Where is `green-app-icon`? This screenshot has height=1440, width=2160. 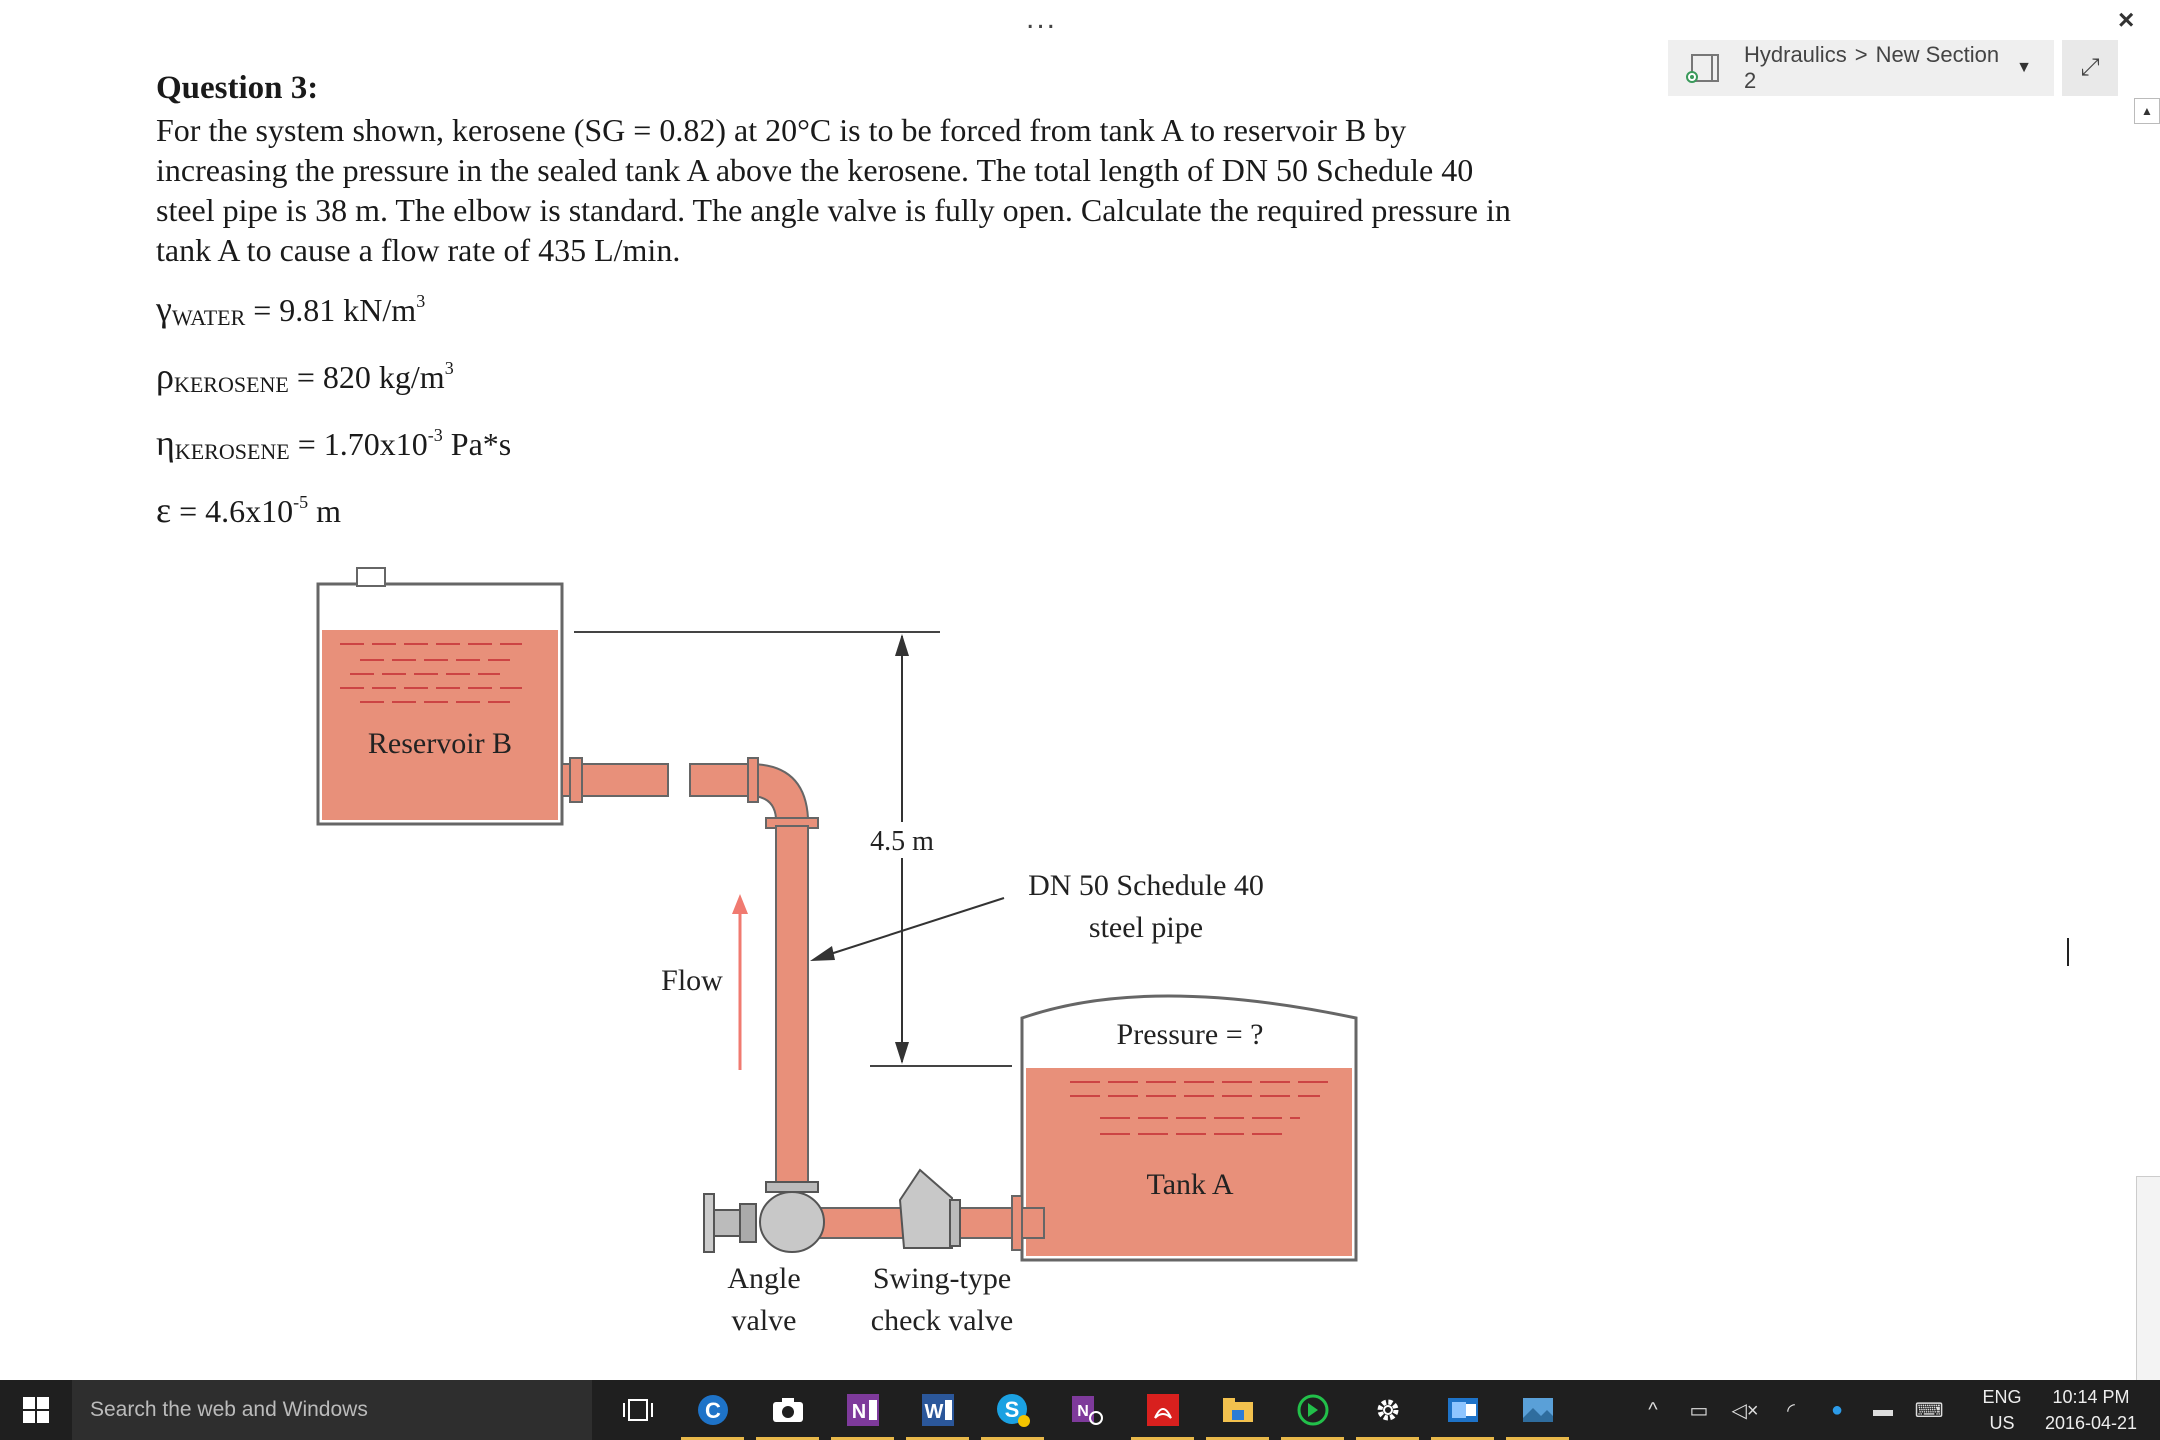 green-app-icon is located at coordinates (1312, 1410).